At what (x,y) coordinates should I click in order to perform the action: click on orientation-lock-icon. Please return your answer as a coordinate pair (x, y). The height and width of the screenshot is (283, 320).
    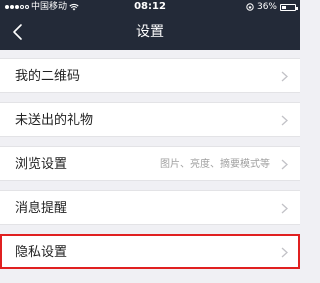
    Looking at the image, I should click on (250, 7).